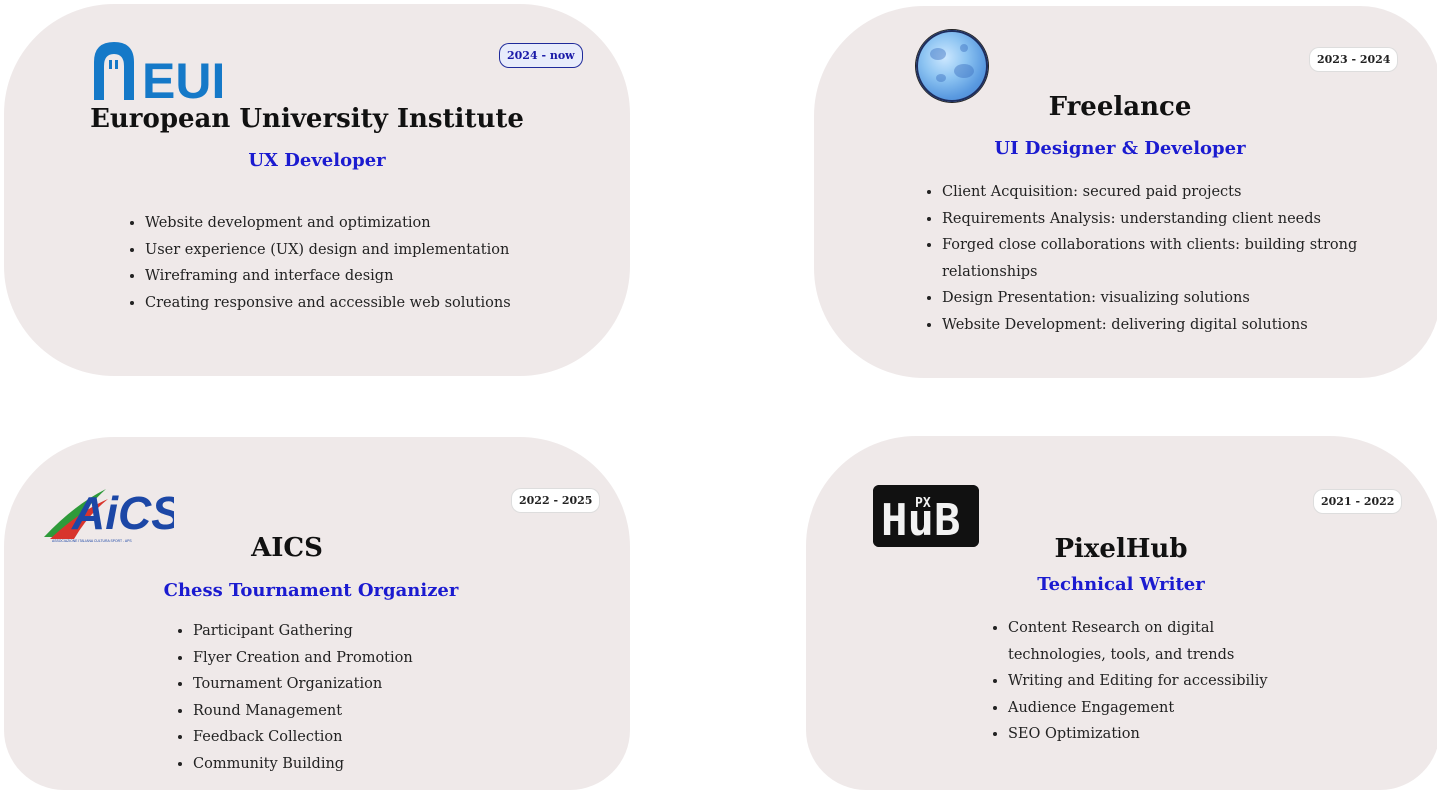 The width and height of the screenshot is (1437, 790). What do you see at coordinates (1153, 708) in the screenshot?
I see `list-item: Audience Engagement` at bounding box center [1153, 708].